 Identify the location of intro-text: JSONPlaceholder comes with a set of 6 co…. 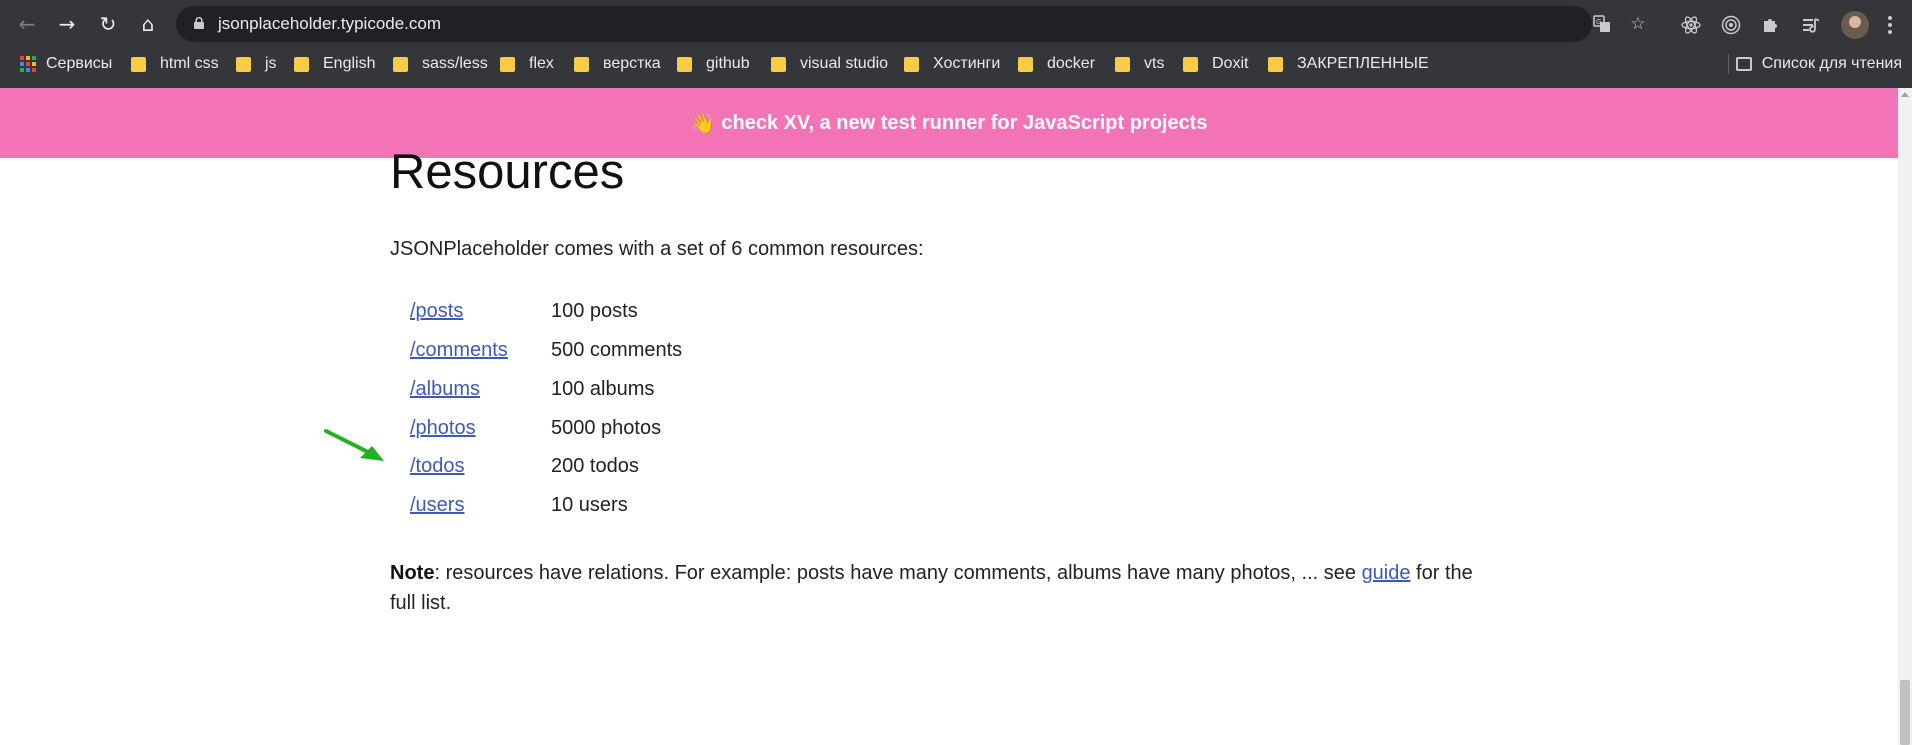
(657, 249).